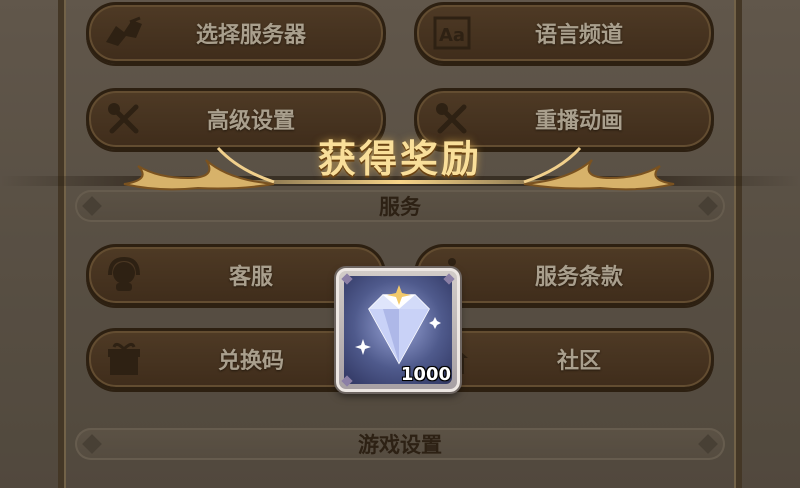  I want to click on reward-item-card: 1000, so click(398, 330).